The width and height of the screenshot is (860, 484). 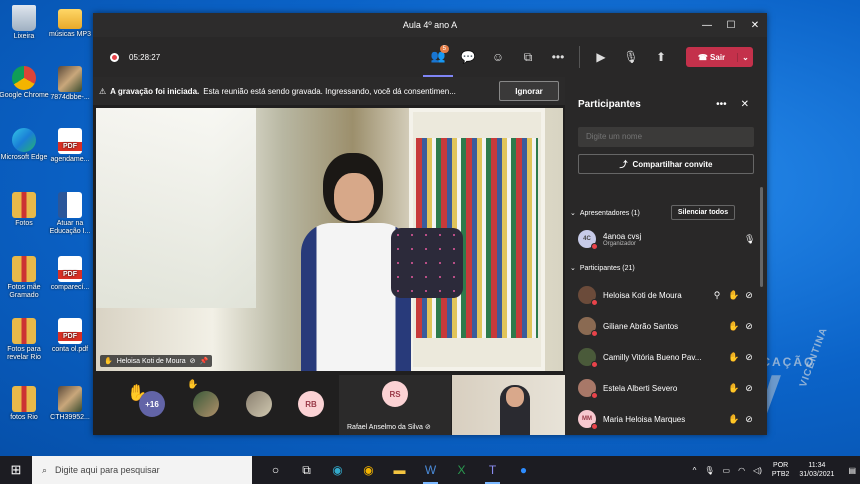 I want to click on start-button: ⊞, so click(x=16, y=470).